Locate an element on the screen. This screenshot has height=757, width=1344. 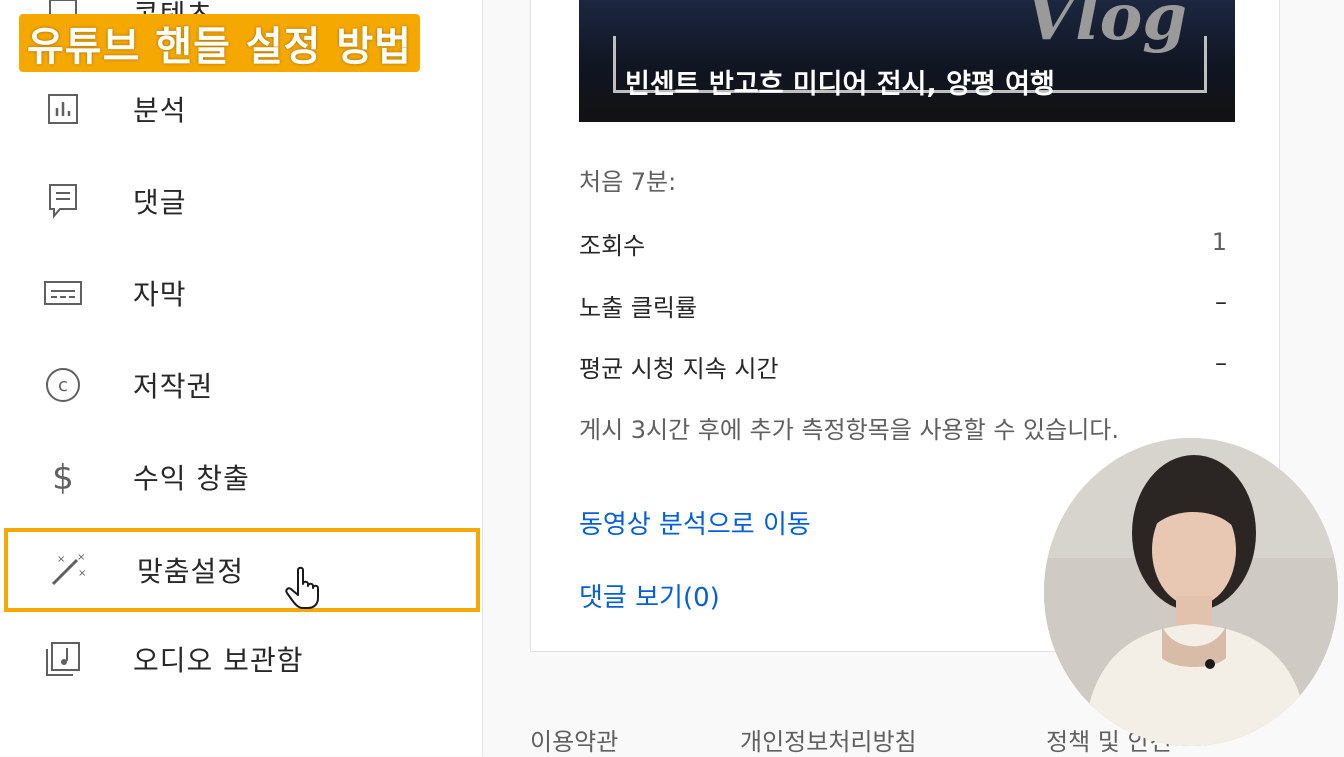
dollar-icon: $ is located at coordinates (63, 477).